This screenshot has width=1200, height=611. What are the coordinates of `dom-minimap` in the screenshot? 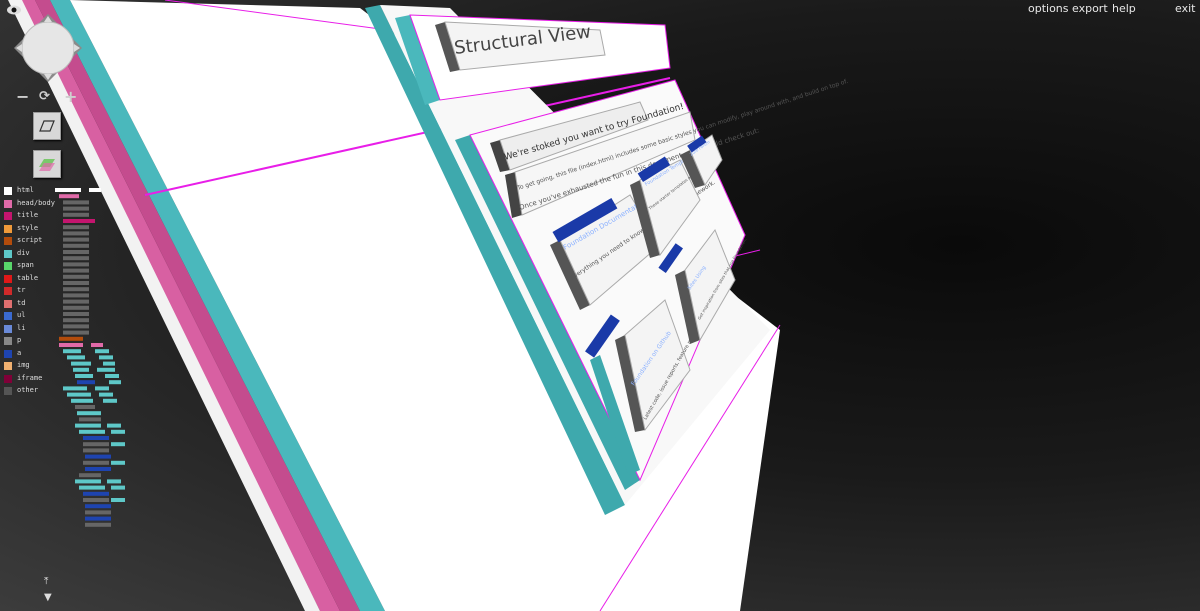 It's located at (92, 366).